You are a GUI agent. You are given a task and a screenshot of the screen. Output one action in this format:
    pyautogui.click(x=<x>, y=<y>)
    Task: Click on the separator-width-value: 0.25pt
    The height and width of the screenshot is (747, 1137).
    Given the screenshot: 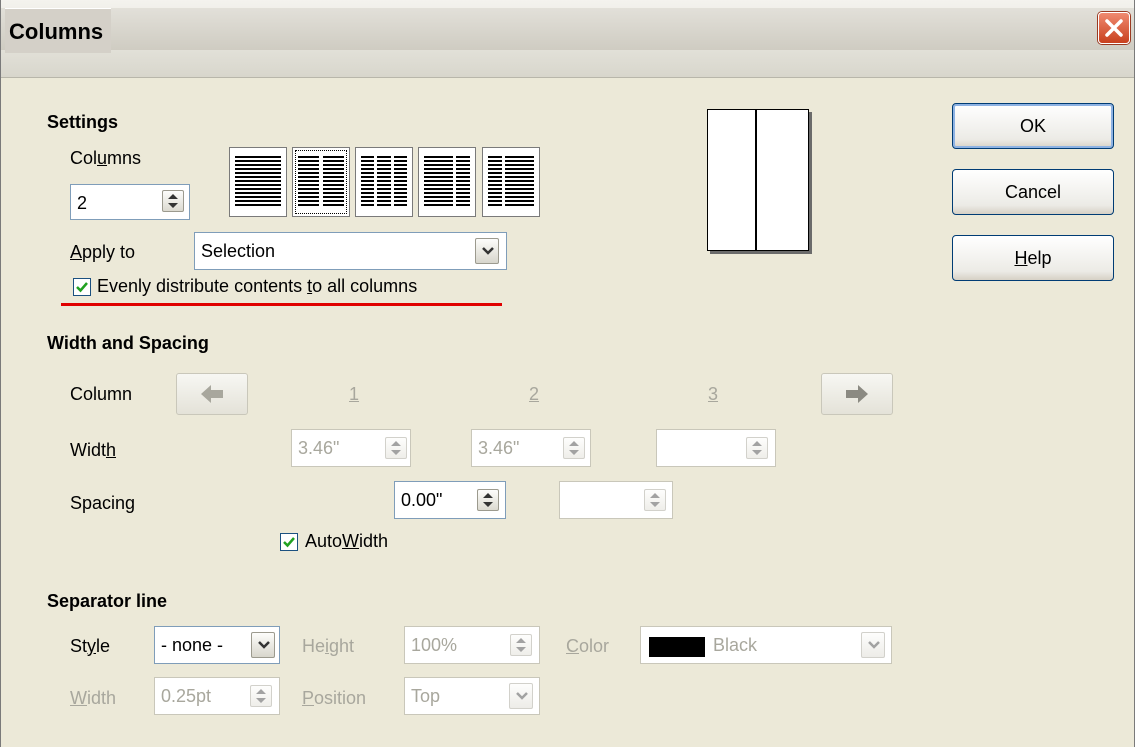 What is the action you would take?
    pyautogui.click(x=186, y=696)
    